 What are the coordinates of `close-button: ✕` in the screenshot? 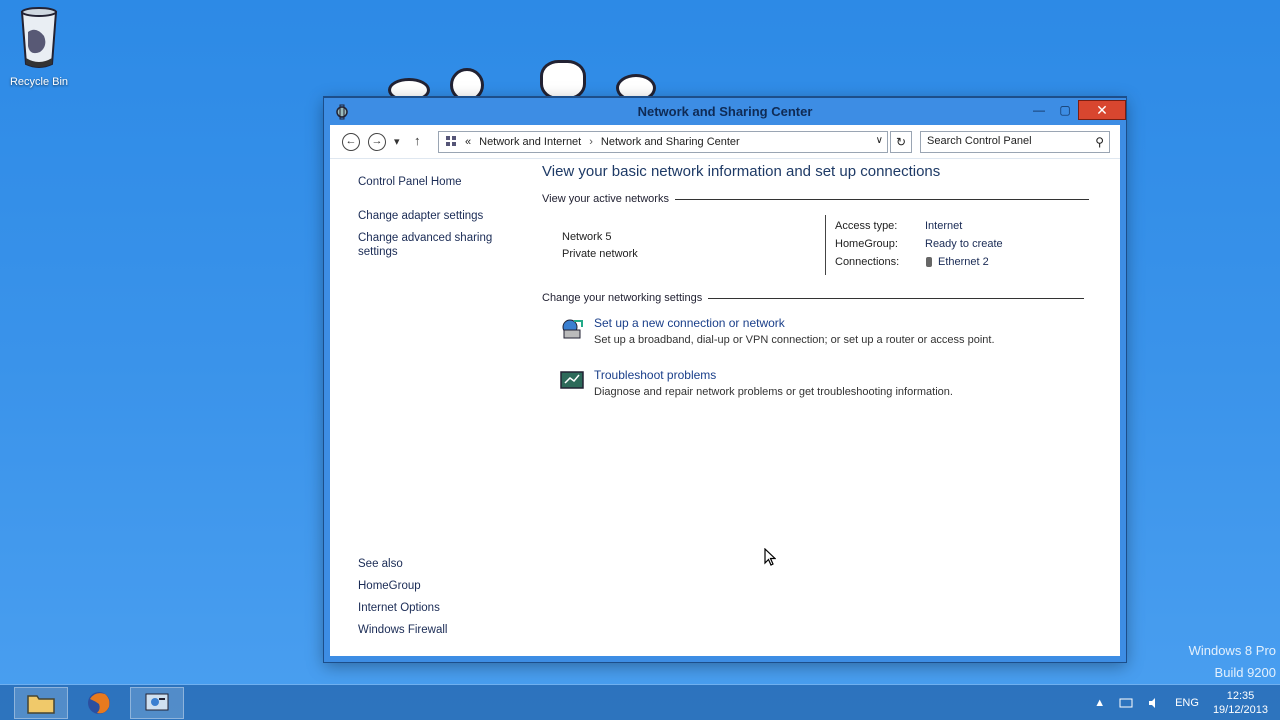 It's located at (1102, 110).